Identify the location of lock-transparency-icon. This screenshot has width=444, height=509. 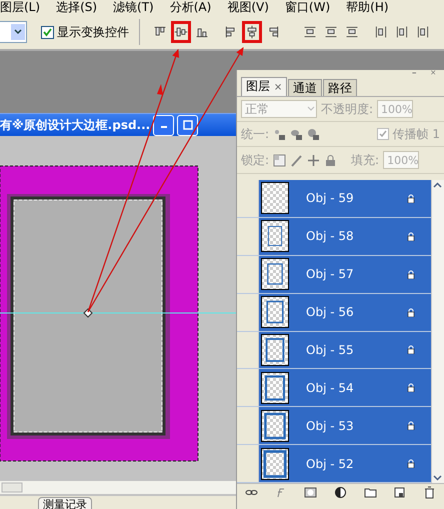
(279, 160).